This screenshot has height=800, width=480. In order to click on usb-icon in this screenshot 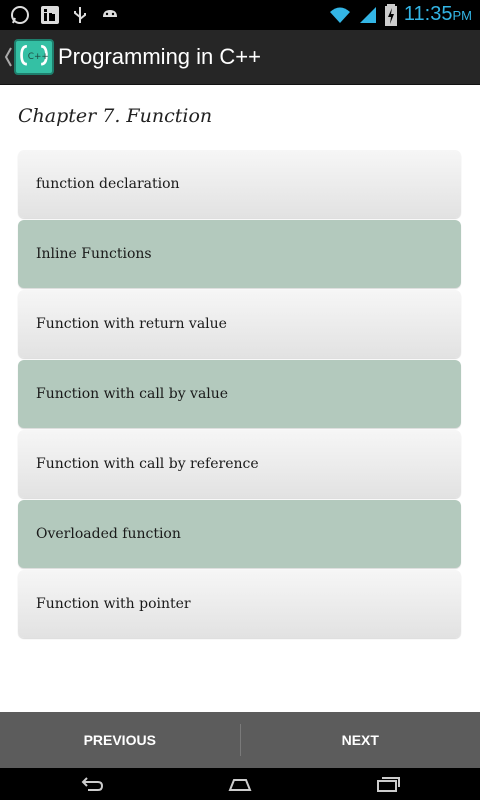, I will do `click(80, 15)`.